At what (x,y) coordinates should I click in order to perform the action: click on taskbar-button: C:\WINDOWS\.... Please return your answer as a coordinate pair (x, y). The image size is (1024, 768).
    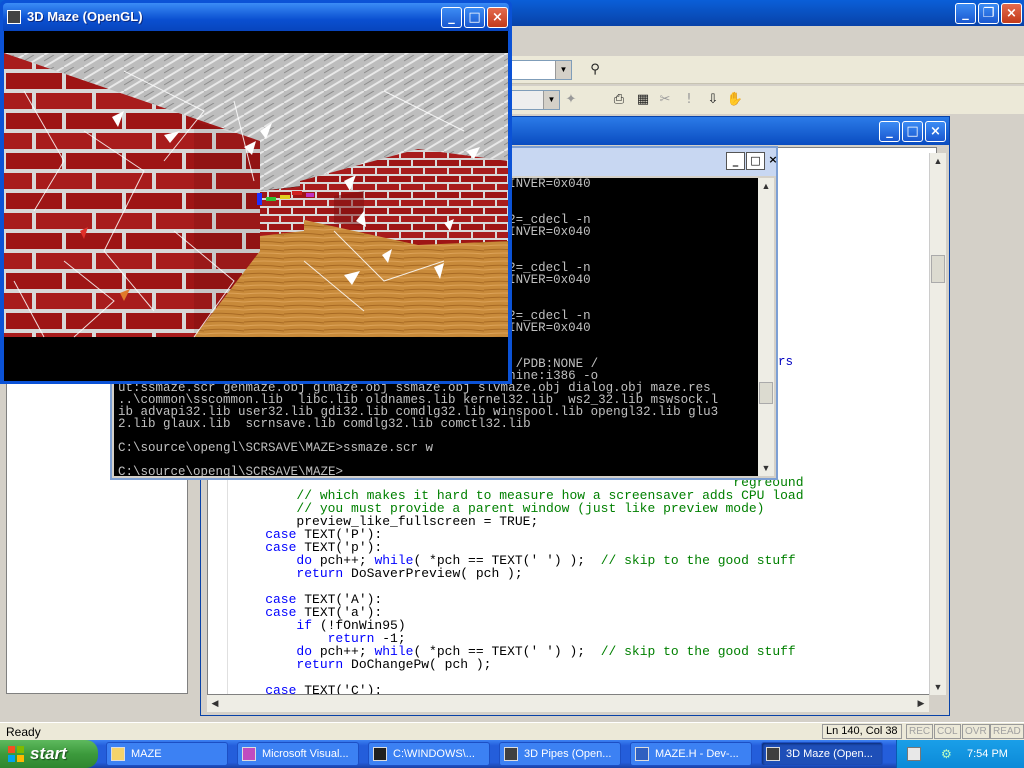
    Looking at the image, I should click on (429, 754).